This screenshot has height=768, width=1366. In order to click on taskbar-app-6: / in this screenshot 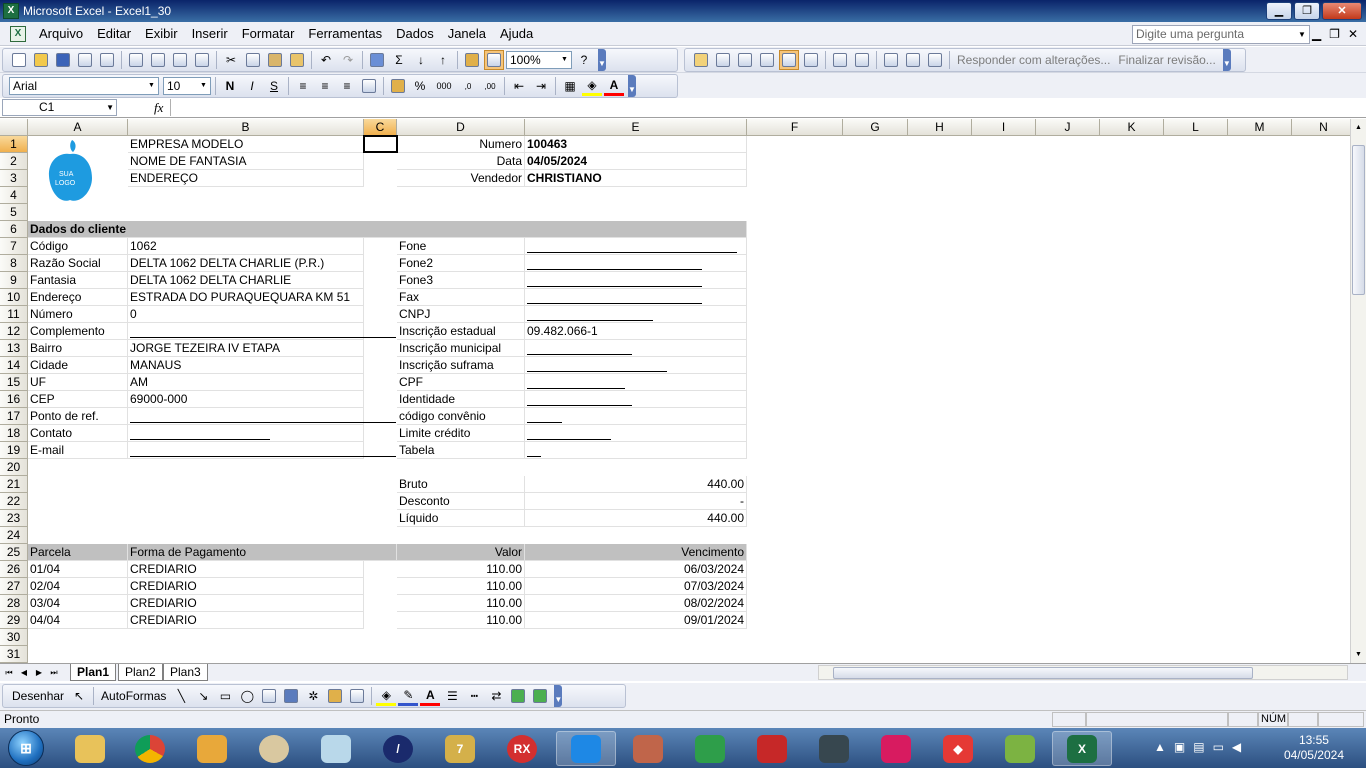, I will do `click(398, 748)`.